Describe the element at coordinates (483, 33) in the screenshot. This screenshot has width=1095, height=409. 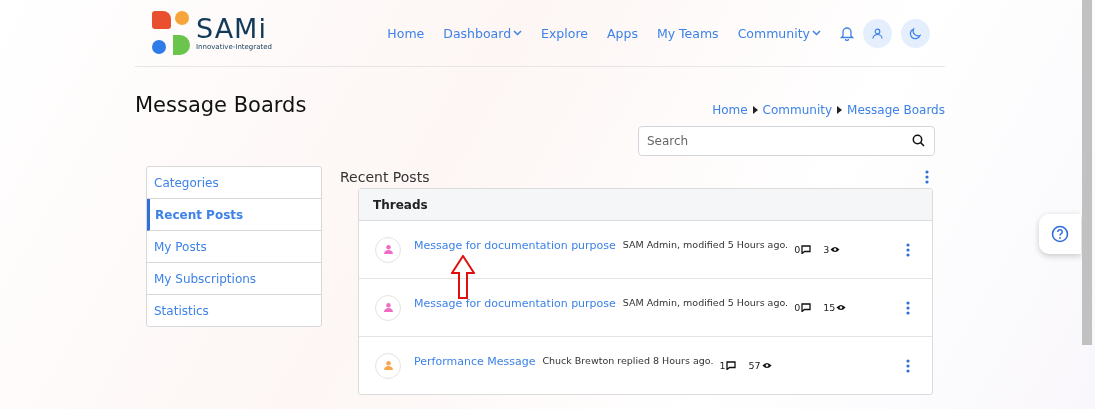
I see `nav-link: Dashboard` at that location.